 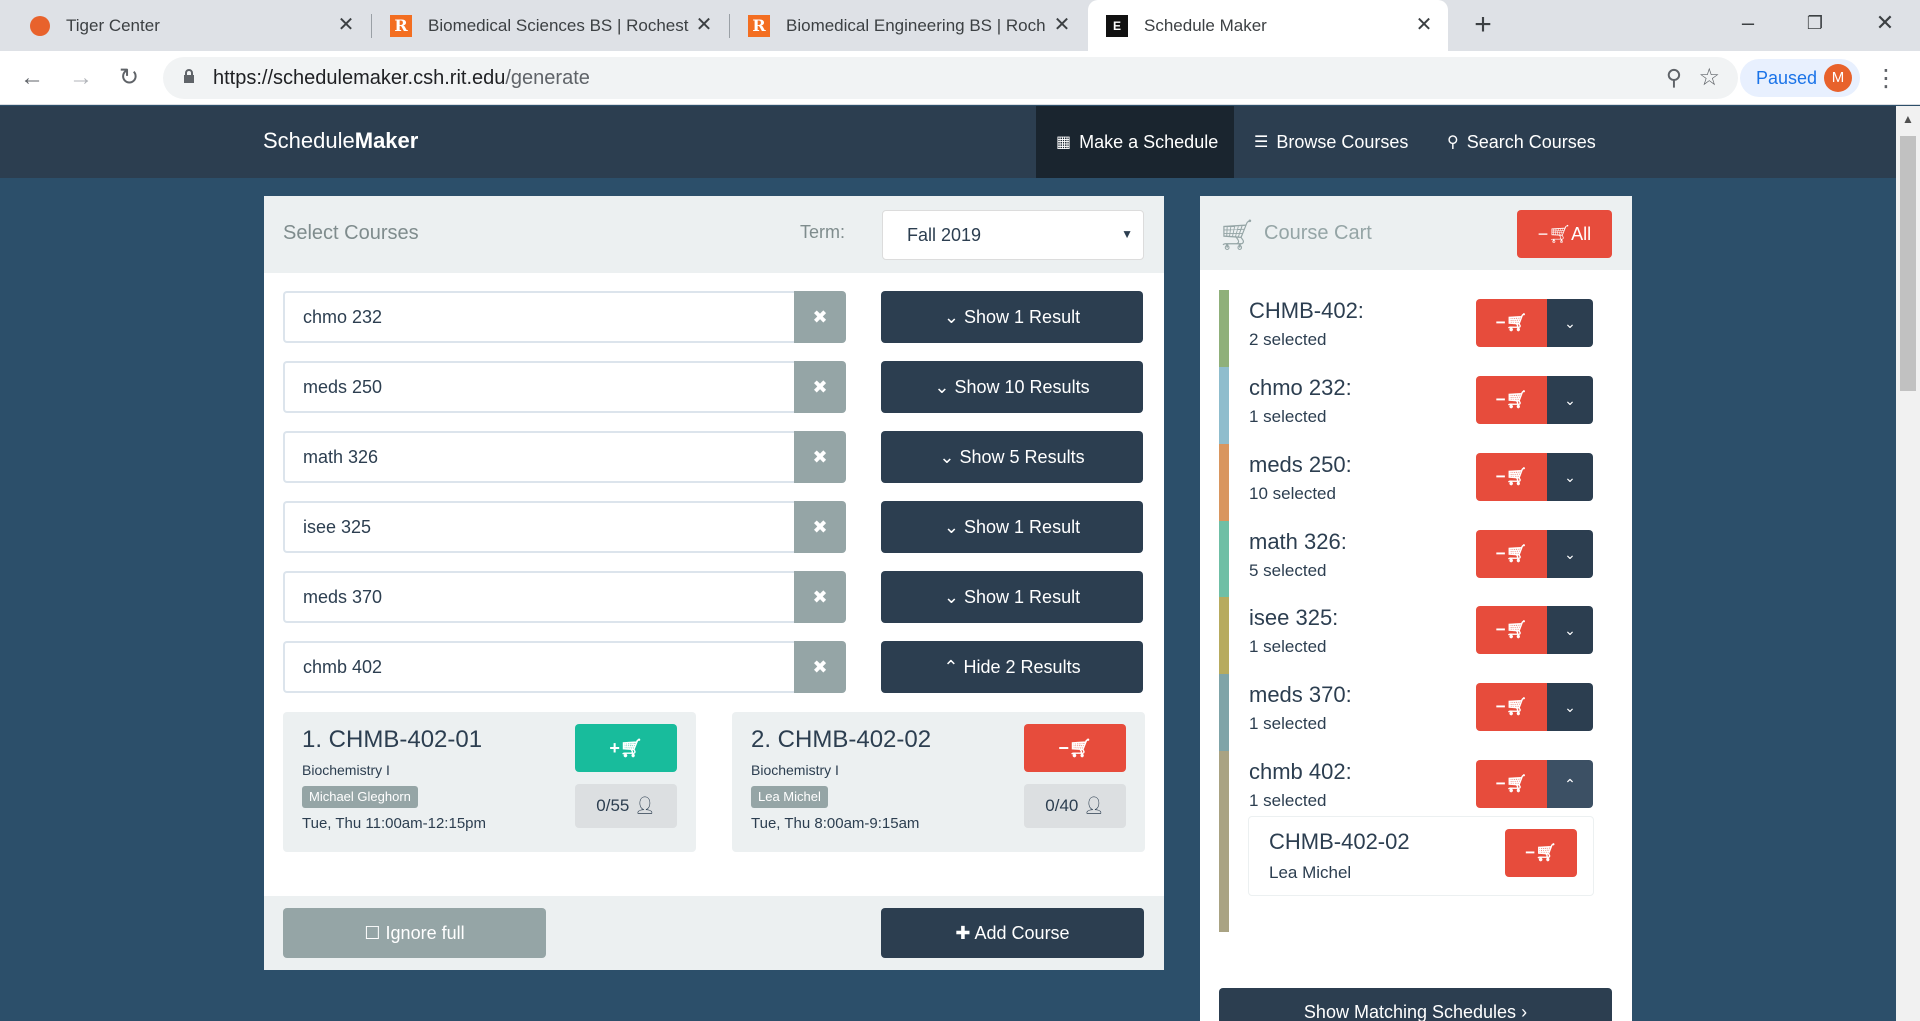 I want to click on show-results-button: ⌄ Show 10 Results, so click(x=1012, y=387).